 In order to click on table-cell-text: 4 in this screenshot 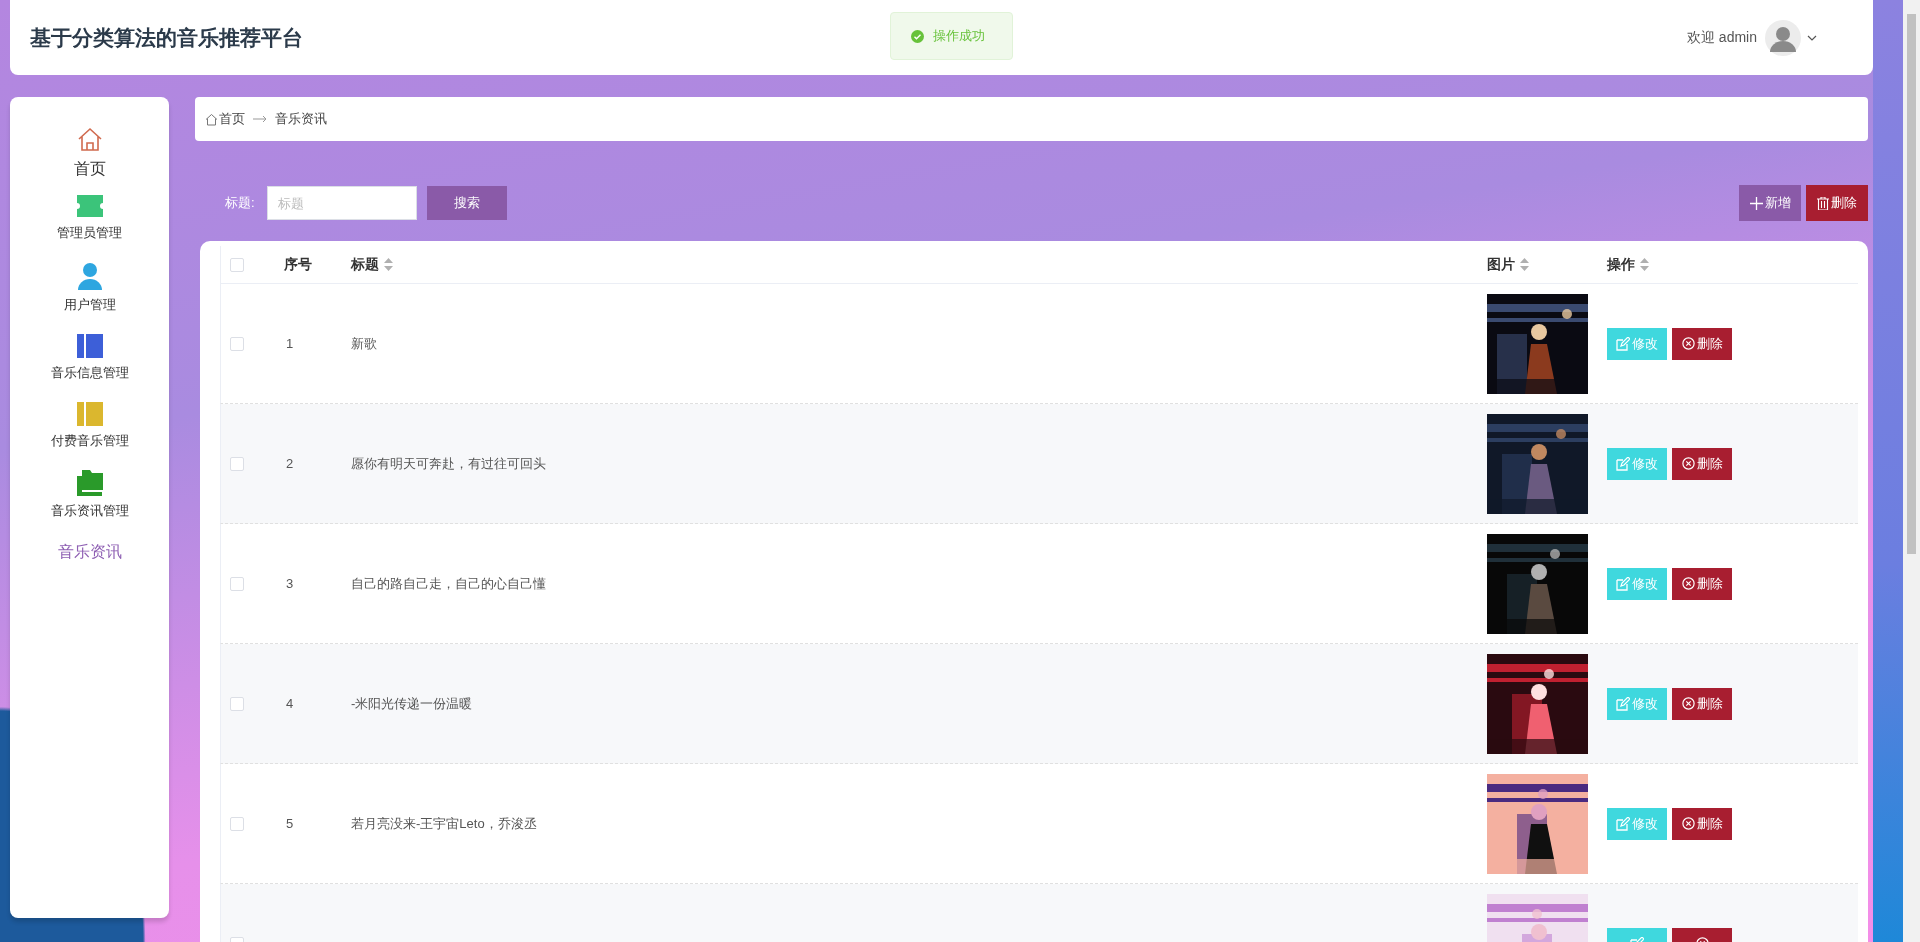, I will do `click(290, 703)`.